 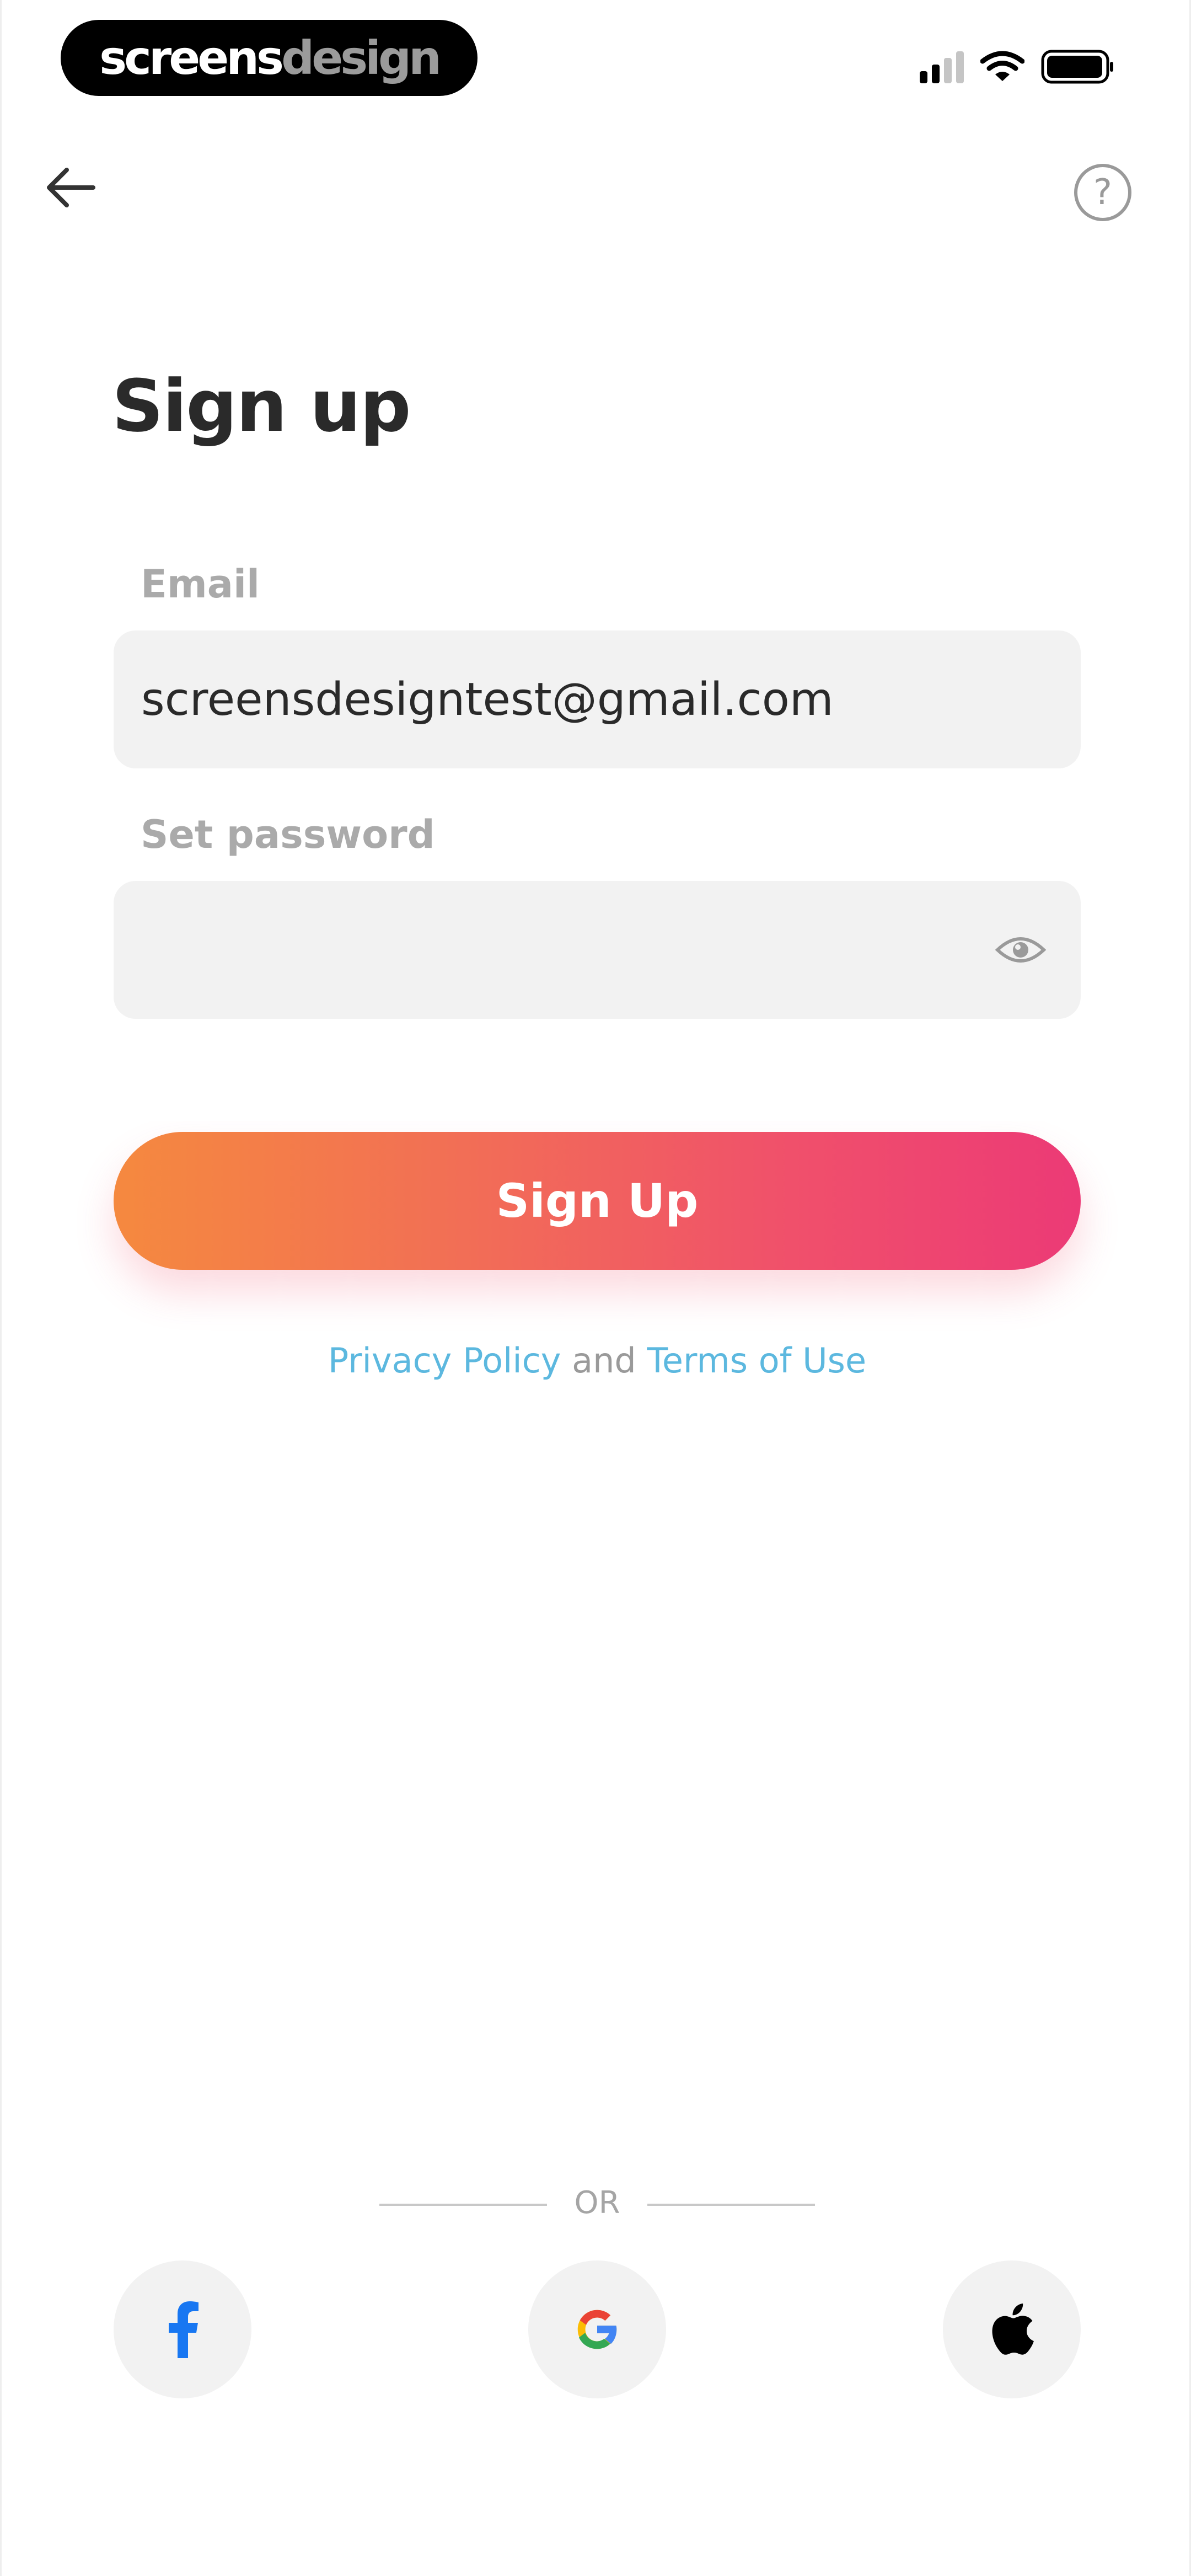 I want to click on eye-icon, so click(x=1020, y=950).